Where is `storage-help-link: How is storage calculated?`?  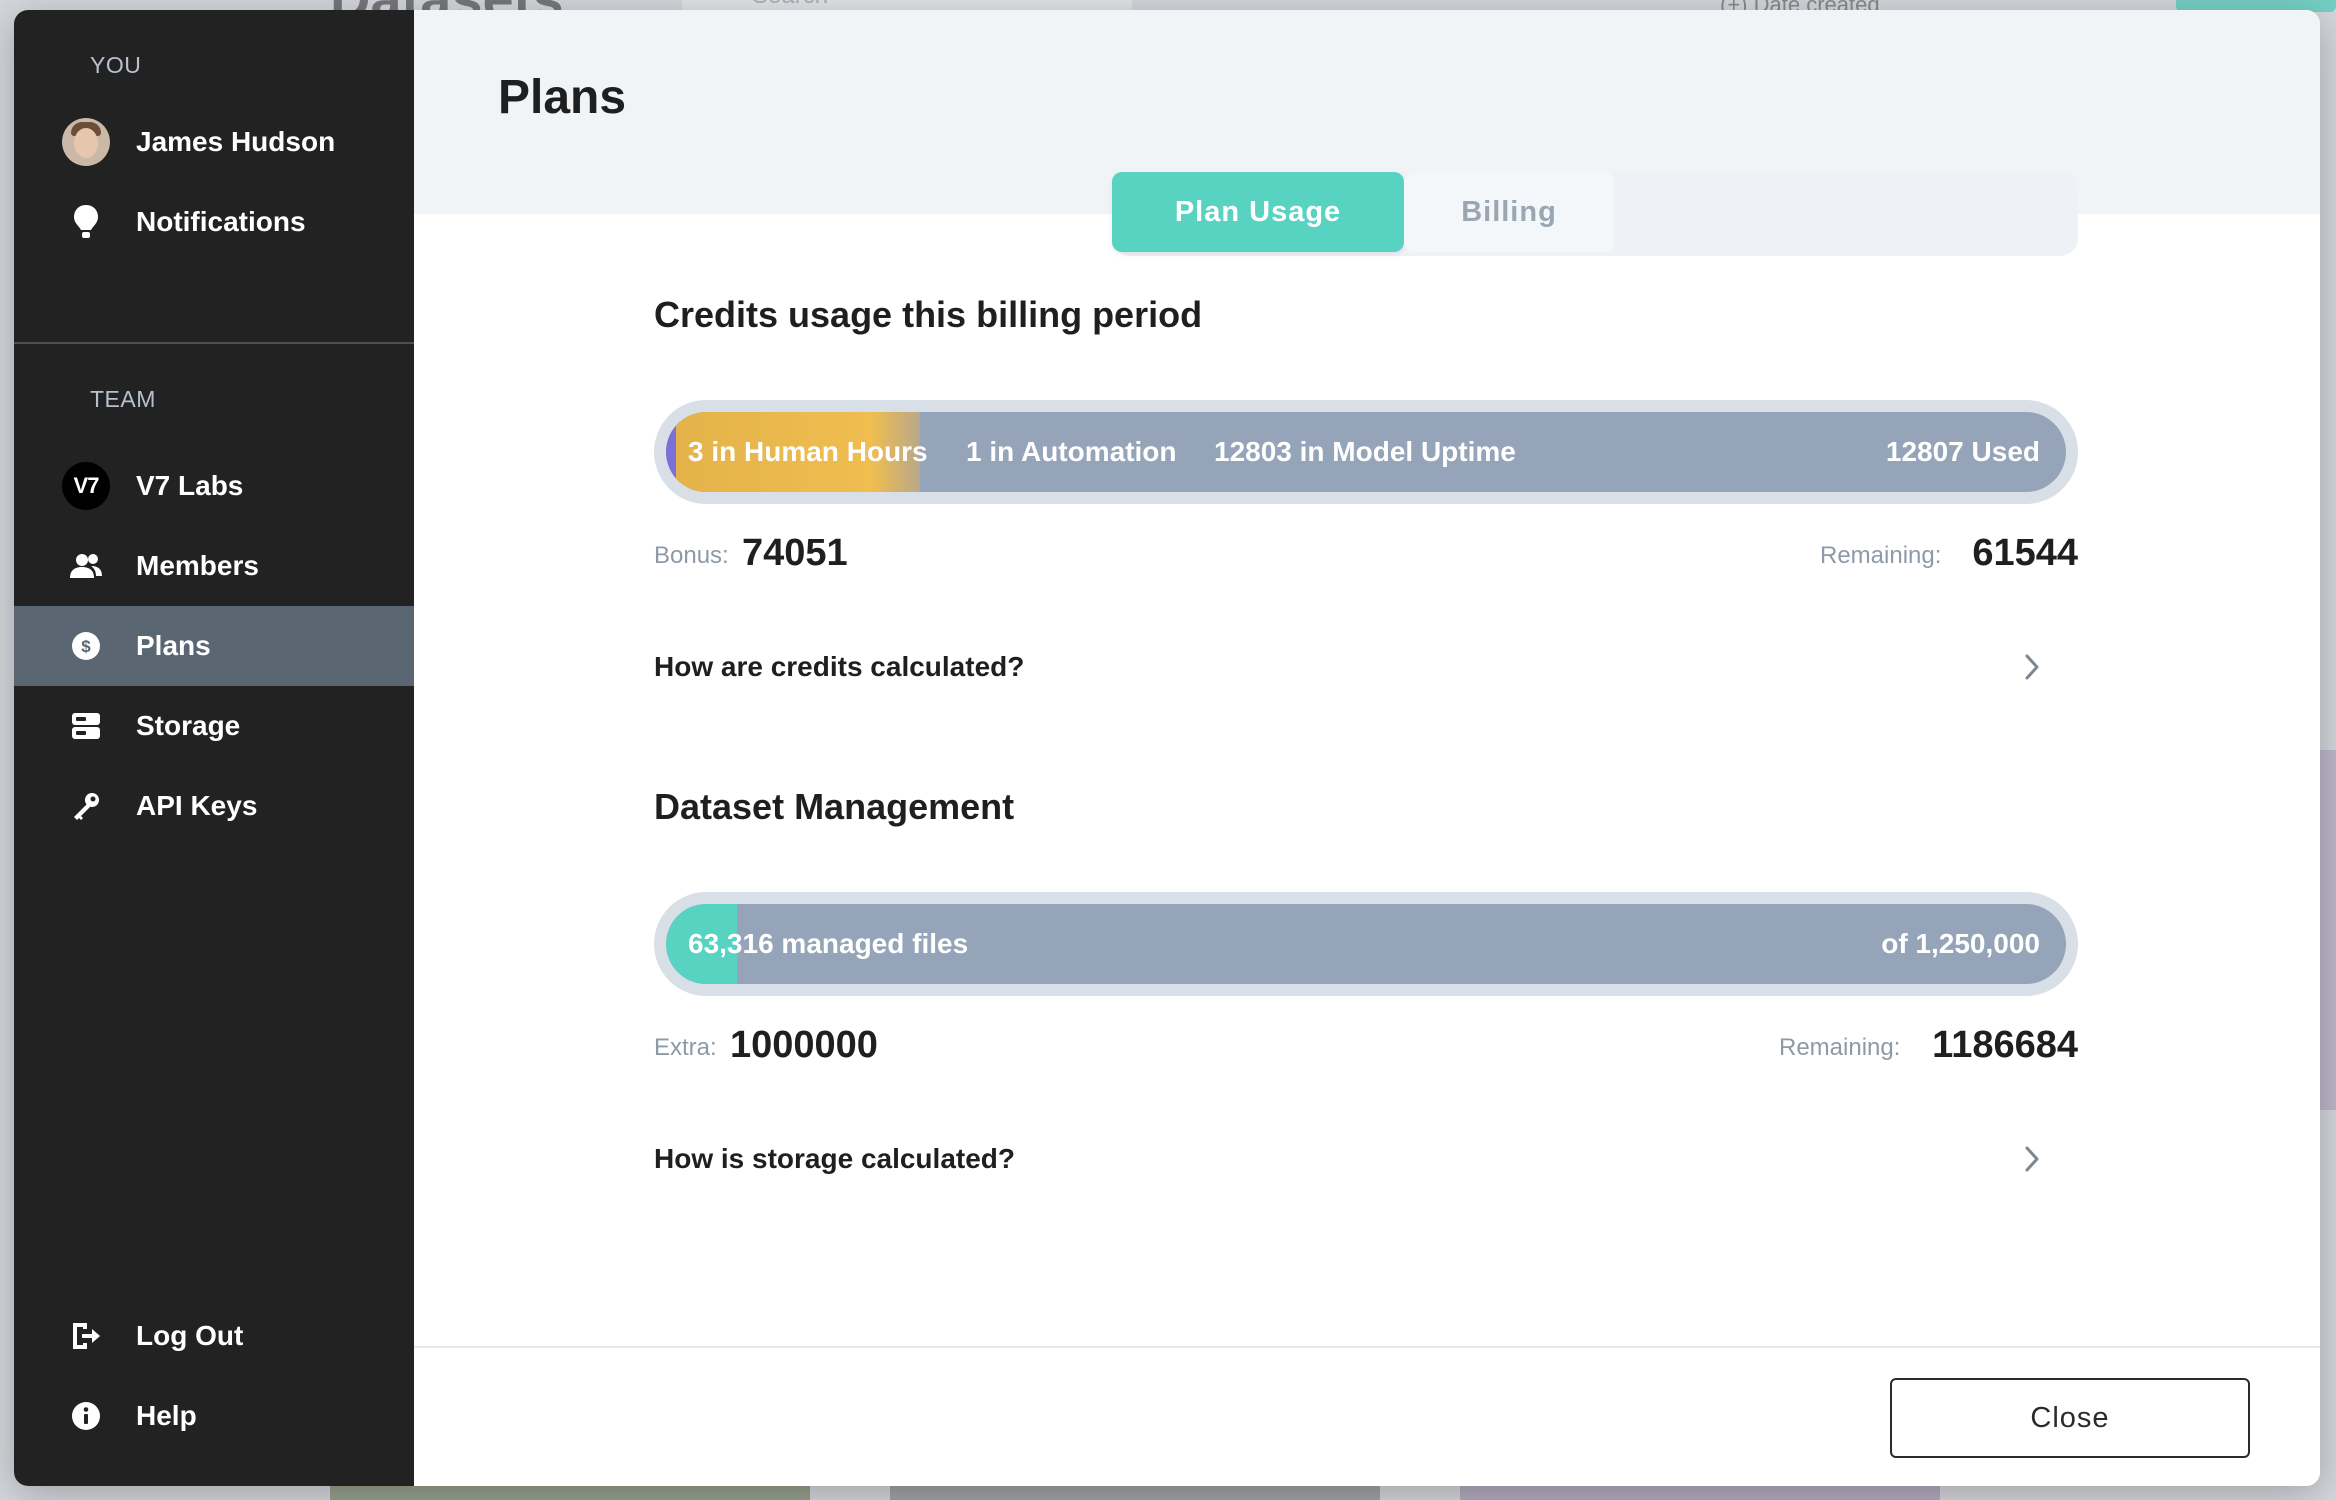
storage-help-link: How is storage calculated? is located at coordinates (1366, 1159).